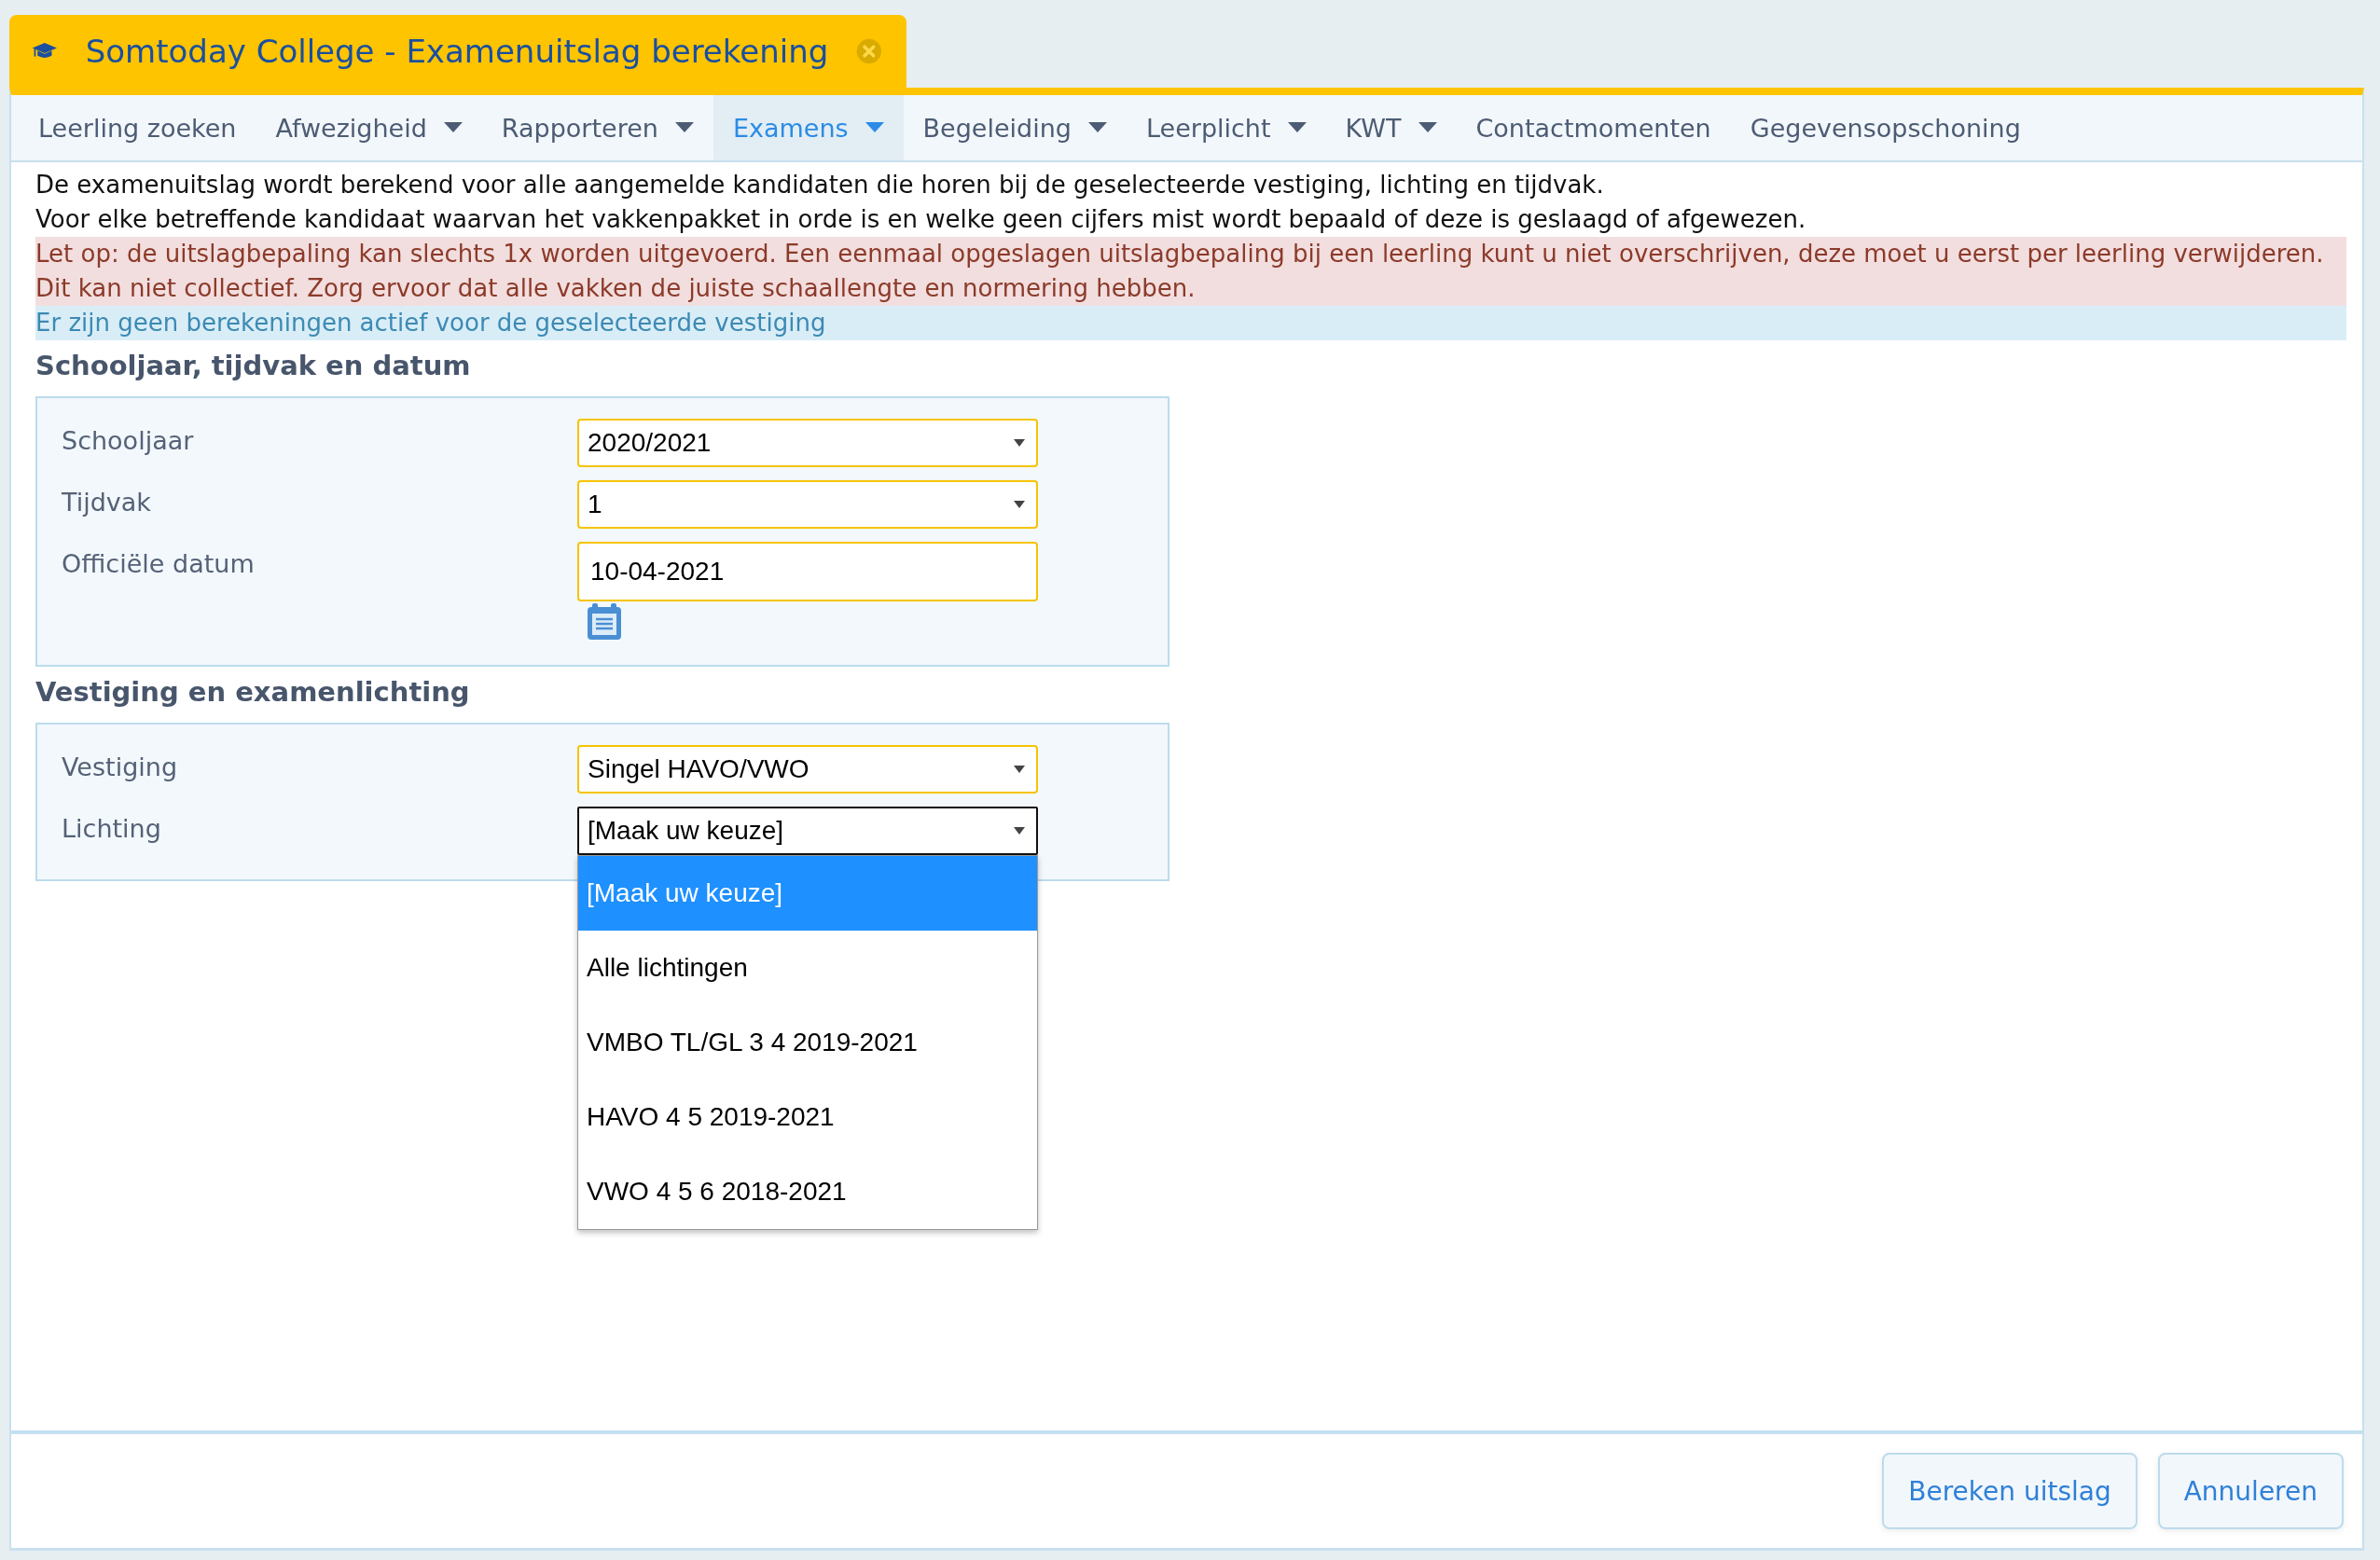 The height and width of the screenshot is (1560, 2380). What do you see at coordinates (2250, 1491) in the screenshot?
I see `action-button: Annuleren` at bounding box center [2250, 1491].